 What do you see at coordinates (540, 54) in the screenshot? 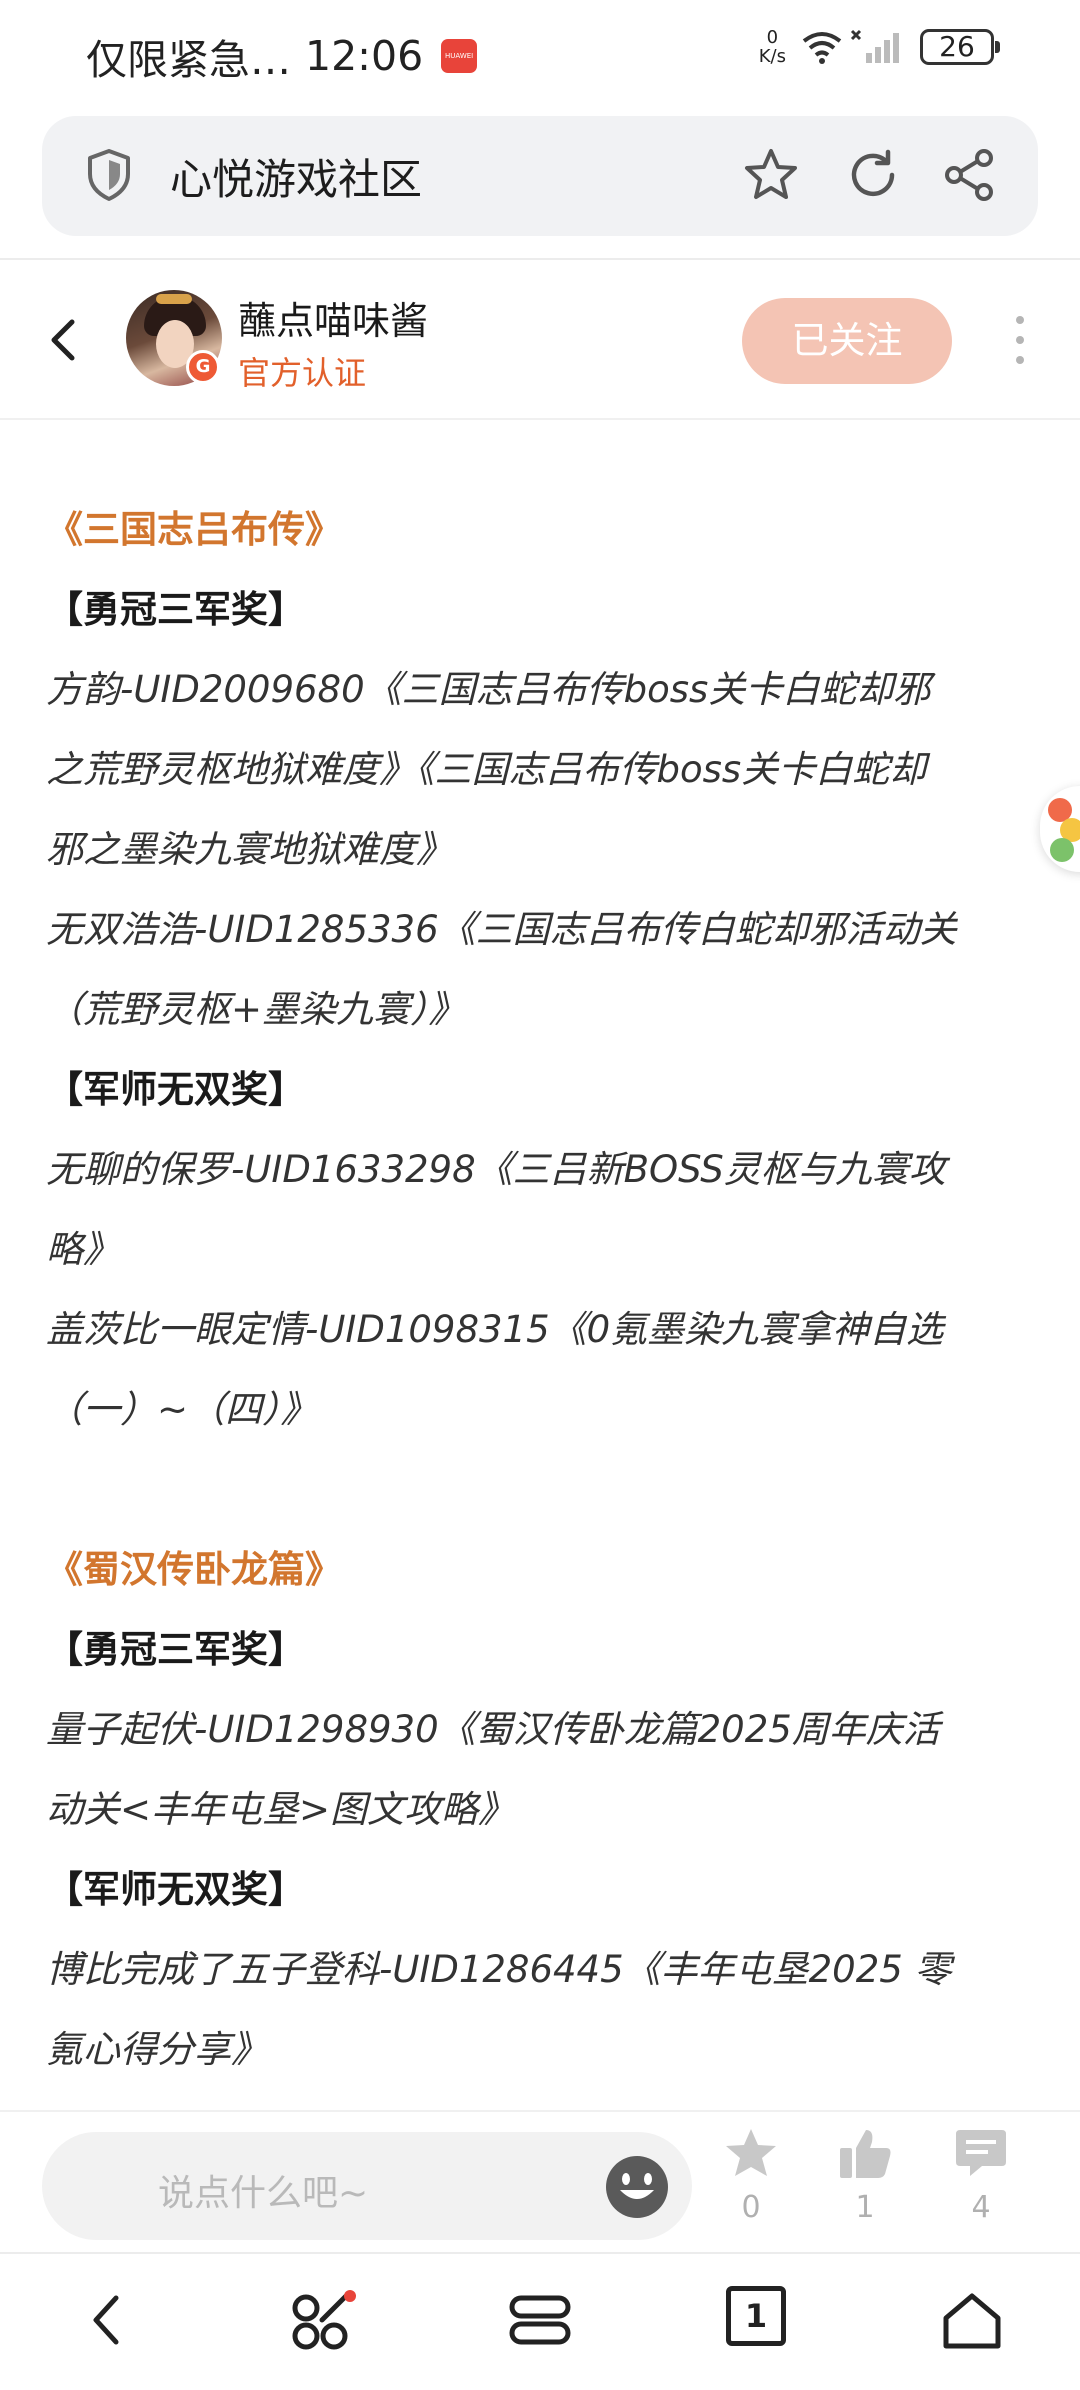
I see `status-bar: 仅限紧急… 12:06 HUAWEI 0 K/s 26` at bounding box center [540, 54].